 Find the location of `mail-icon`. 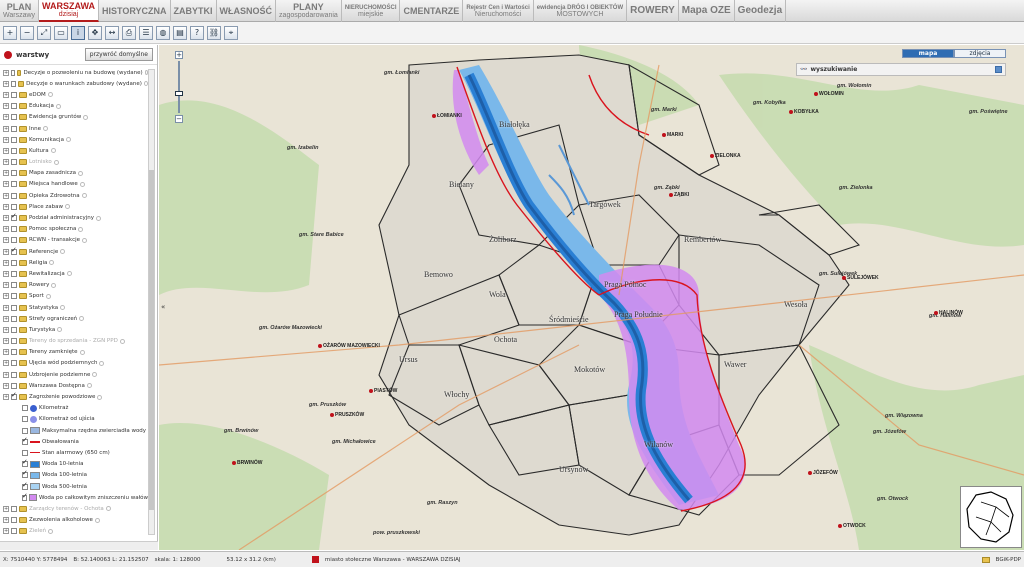

mail-icon is located at coordinates (985, 559).